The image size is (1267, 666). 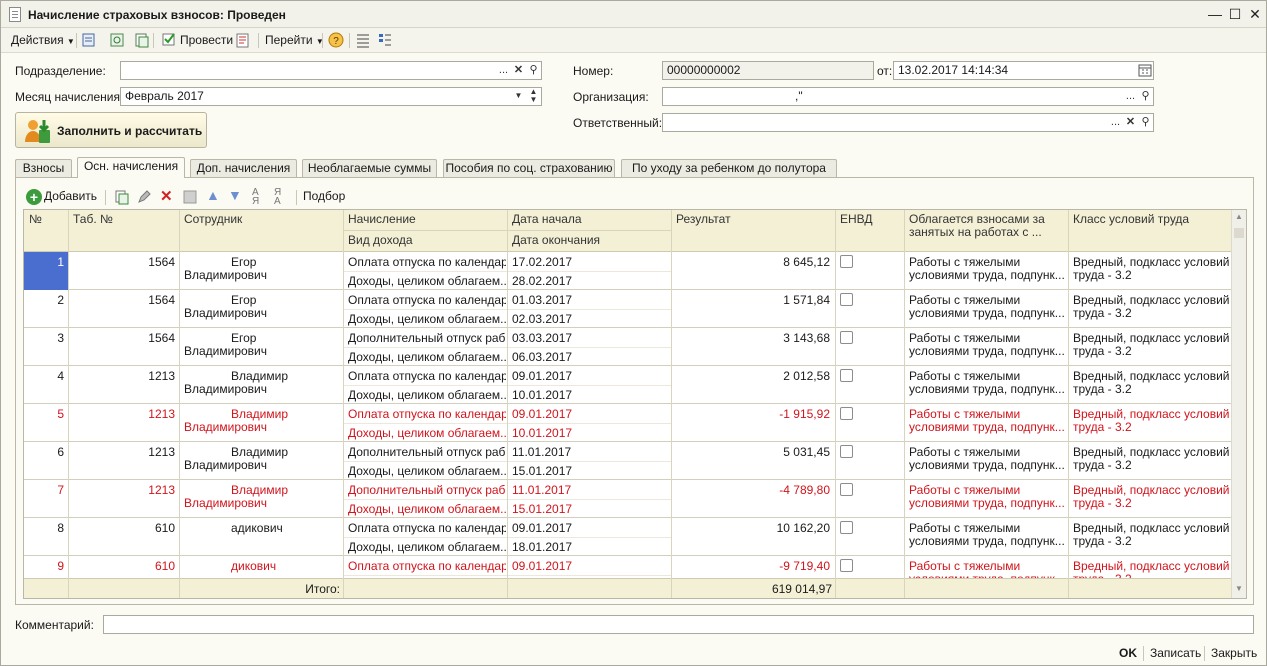 What do you see at coordinates (60, 376) in the screenshot?
I see `row-number: 4` at bounding box center [60, 376].